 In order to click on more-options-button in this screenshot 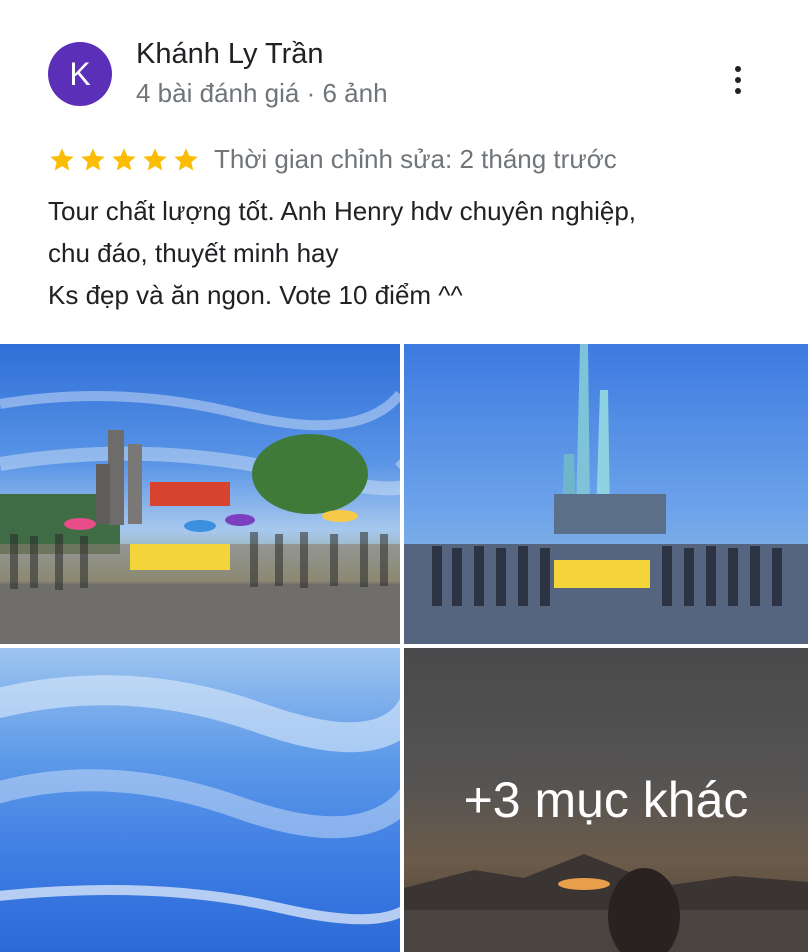, I will do `click(738, 80)`.